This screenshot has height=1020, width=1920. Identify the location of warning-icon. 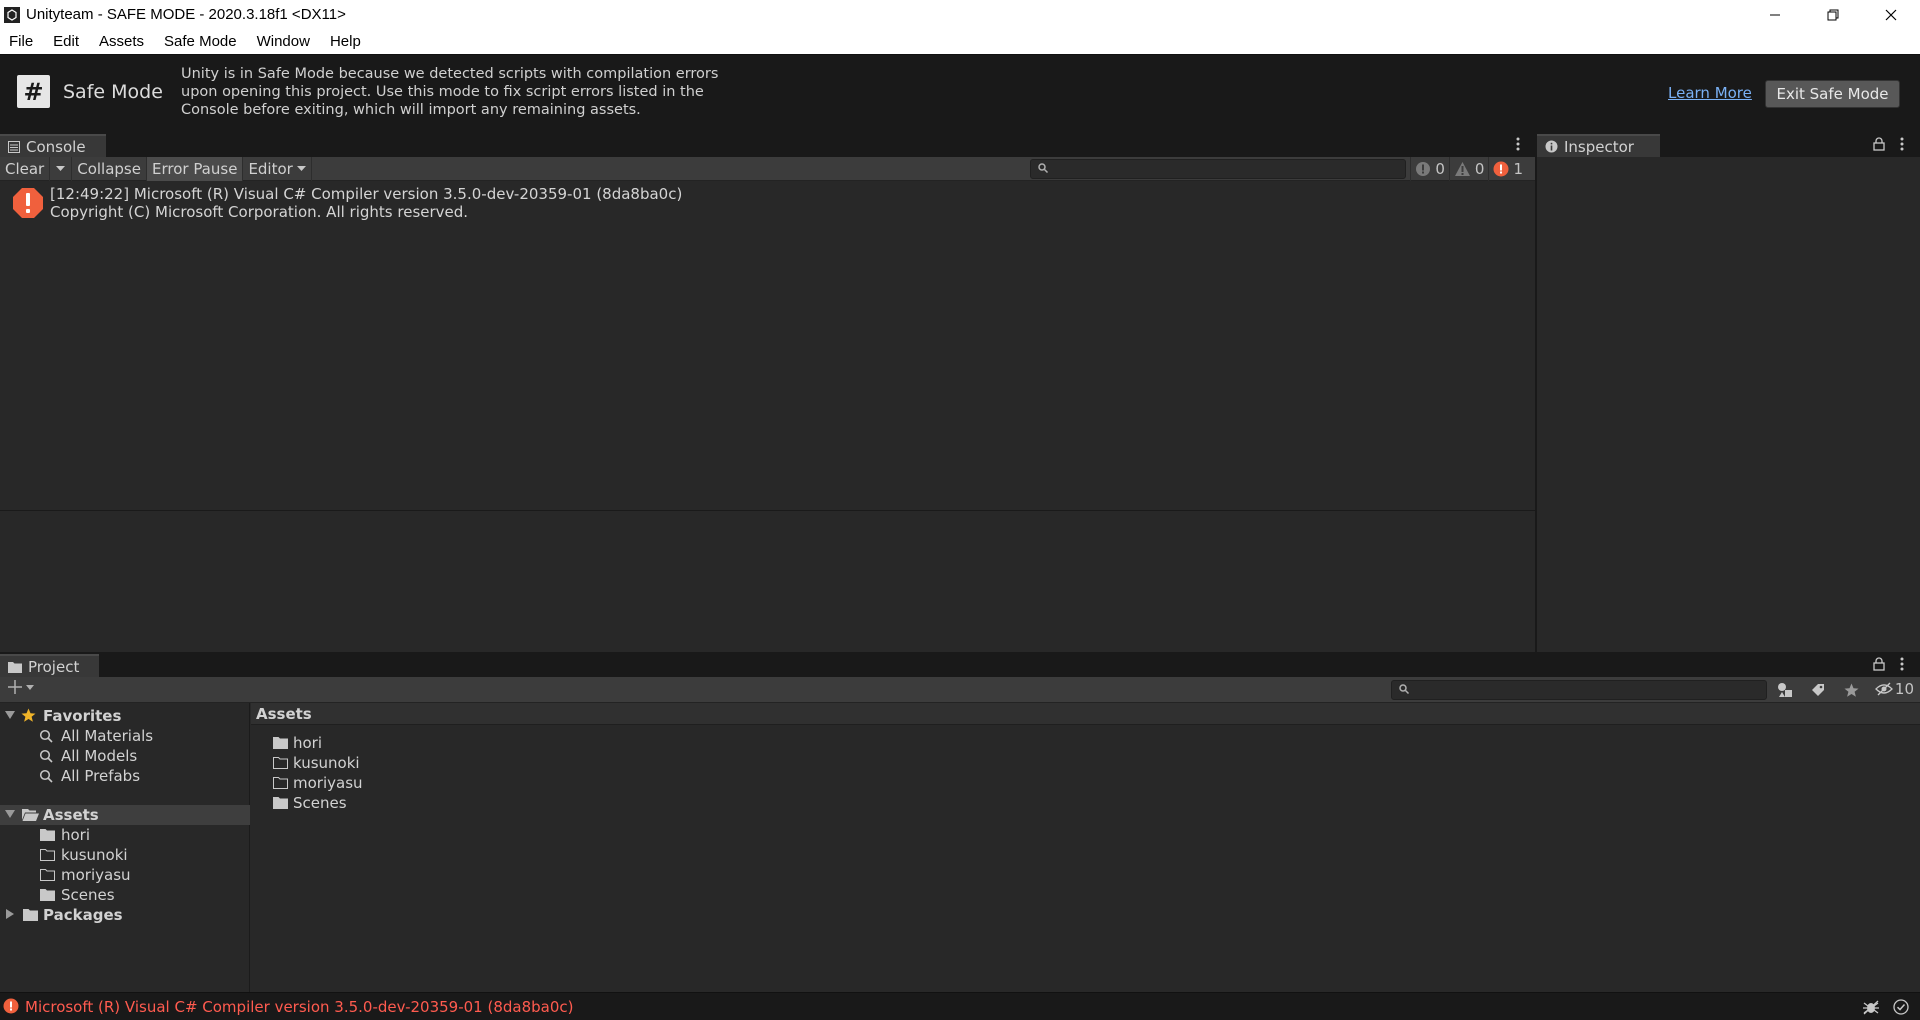
(1462, 169).